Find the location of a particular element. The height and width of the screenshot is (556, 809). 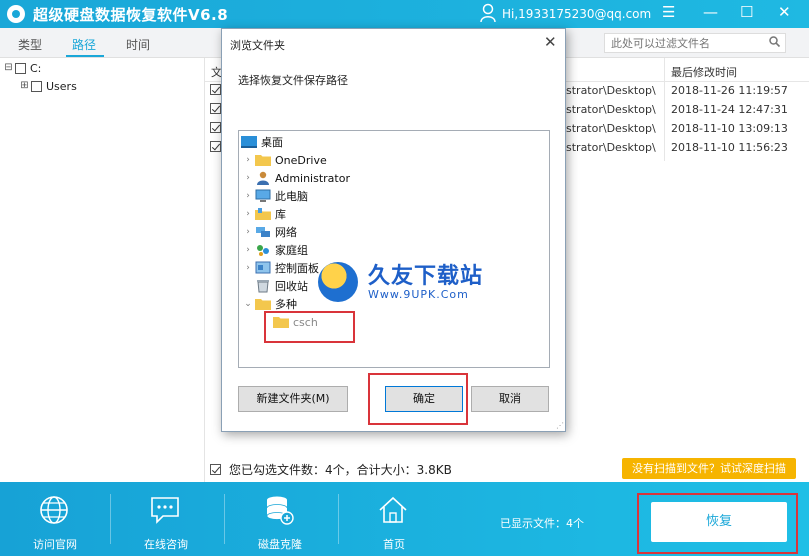

disk-clone-icon is located at coordinates (280, 510).